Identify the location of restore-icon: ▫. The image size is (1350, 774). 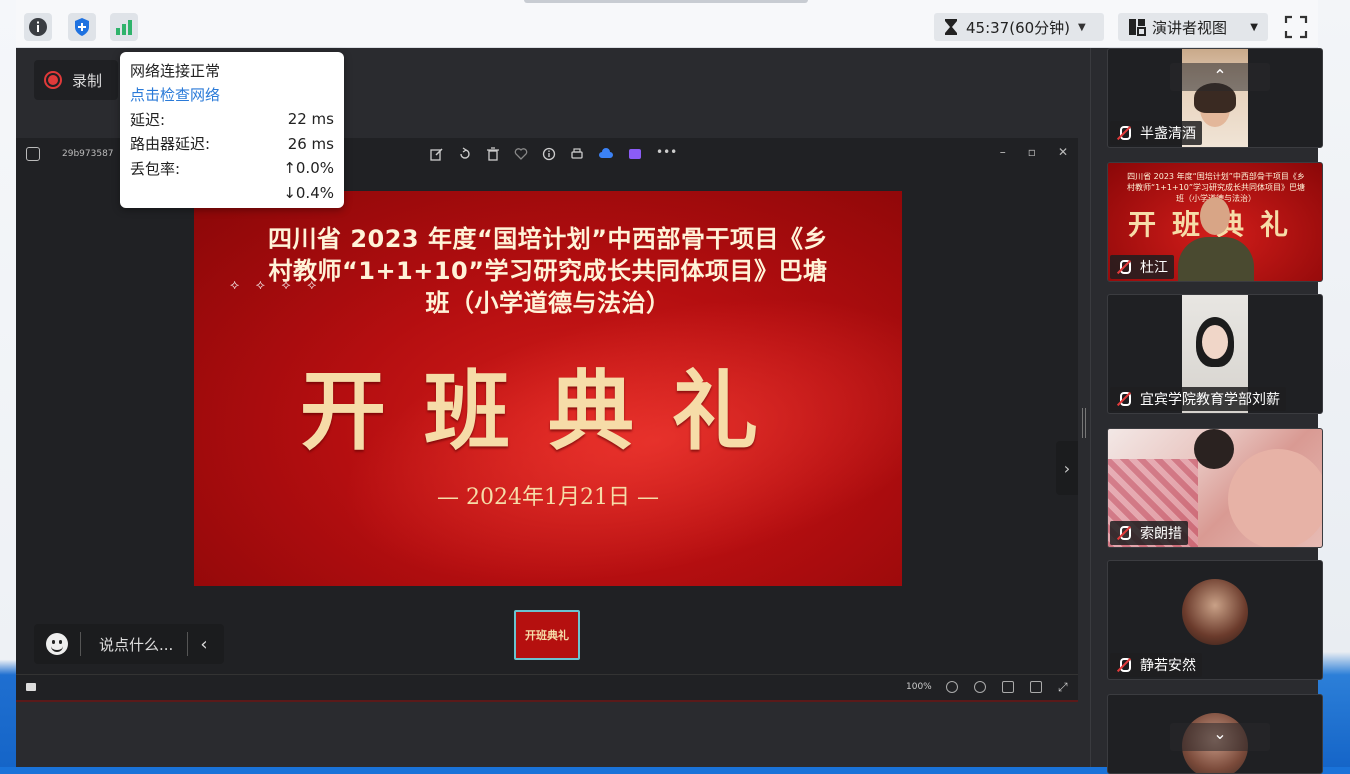
(1032, 152).